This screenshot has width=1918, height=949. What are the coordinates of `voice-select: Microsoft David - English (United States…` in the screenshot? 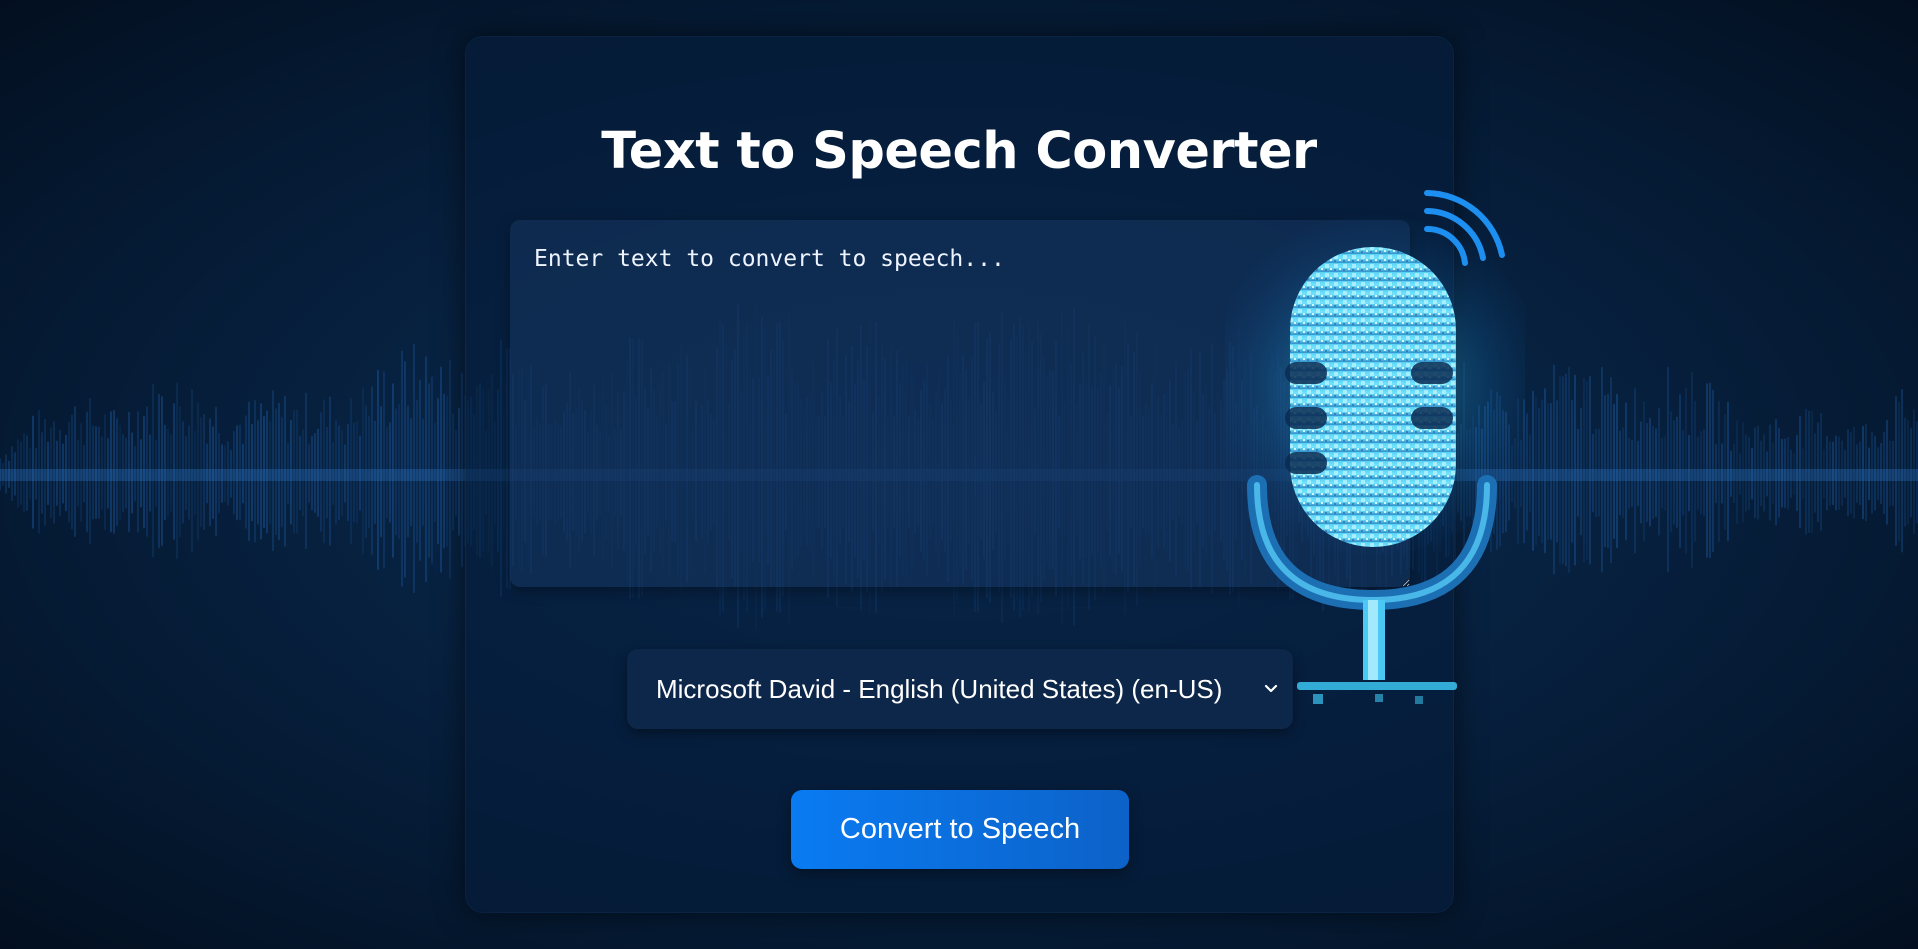 It's located at (960, 689).